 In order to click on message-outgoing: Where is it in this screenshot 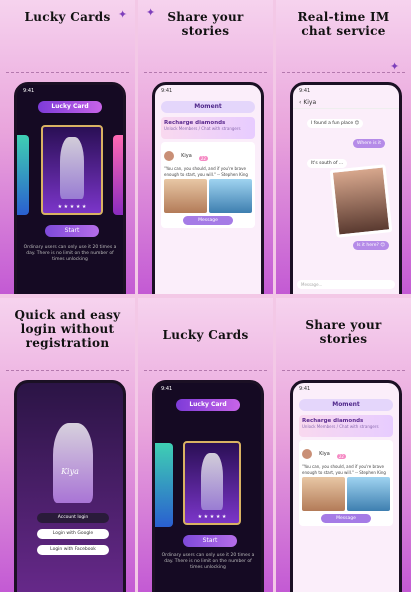, I will do `click(368, 143)`.